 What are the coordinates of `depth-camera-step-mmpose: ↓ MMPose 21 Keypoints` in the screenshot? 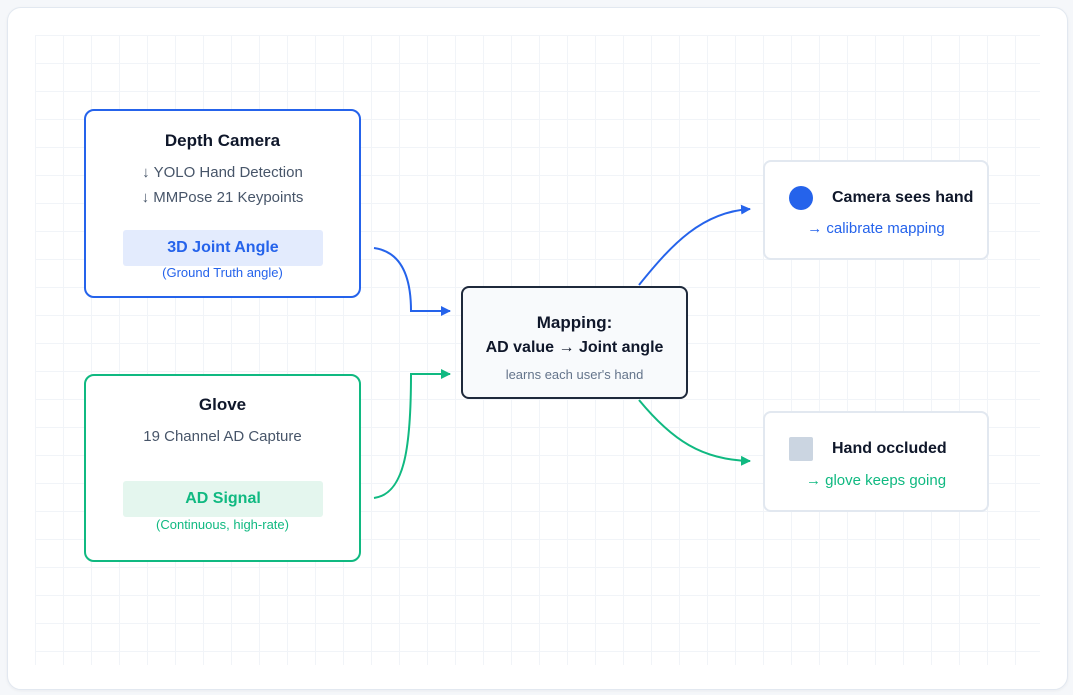 It's located at (222, 197).